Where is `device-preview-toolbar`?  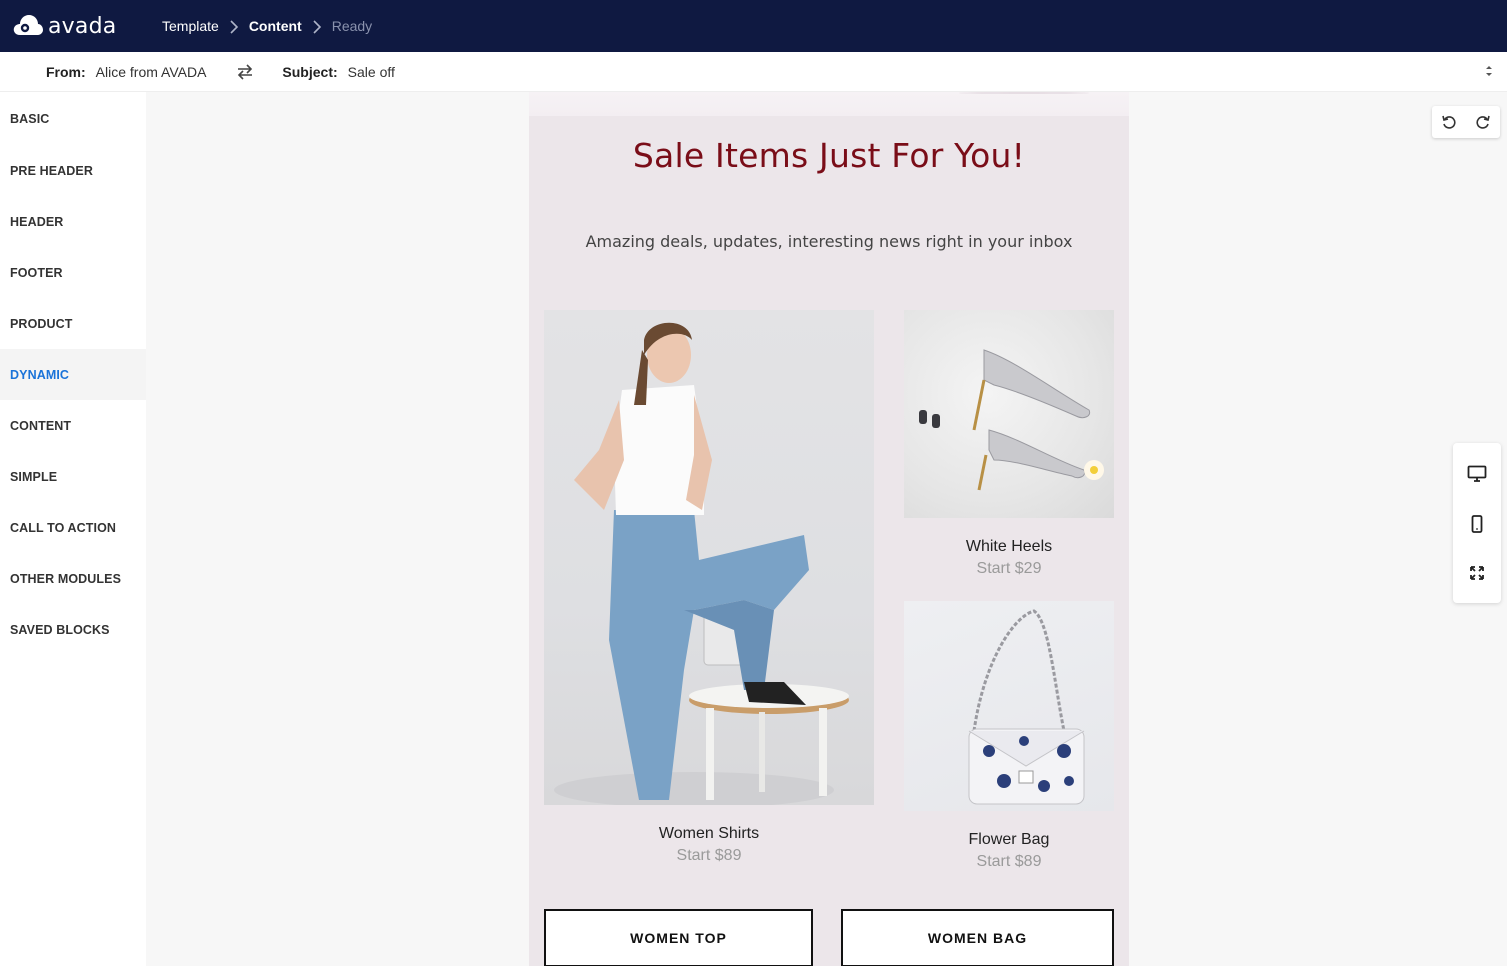 device-preview-toolbar is located at coordinates (1477, 523).